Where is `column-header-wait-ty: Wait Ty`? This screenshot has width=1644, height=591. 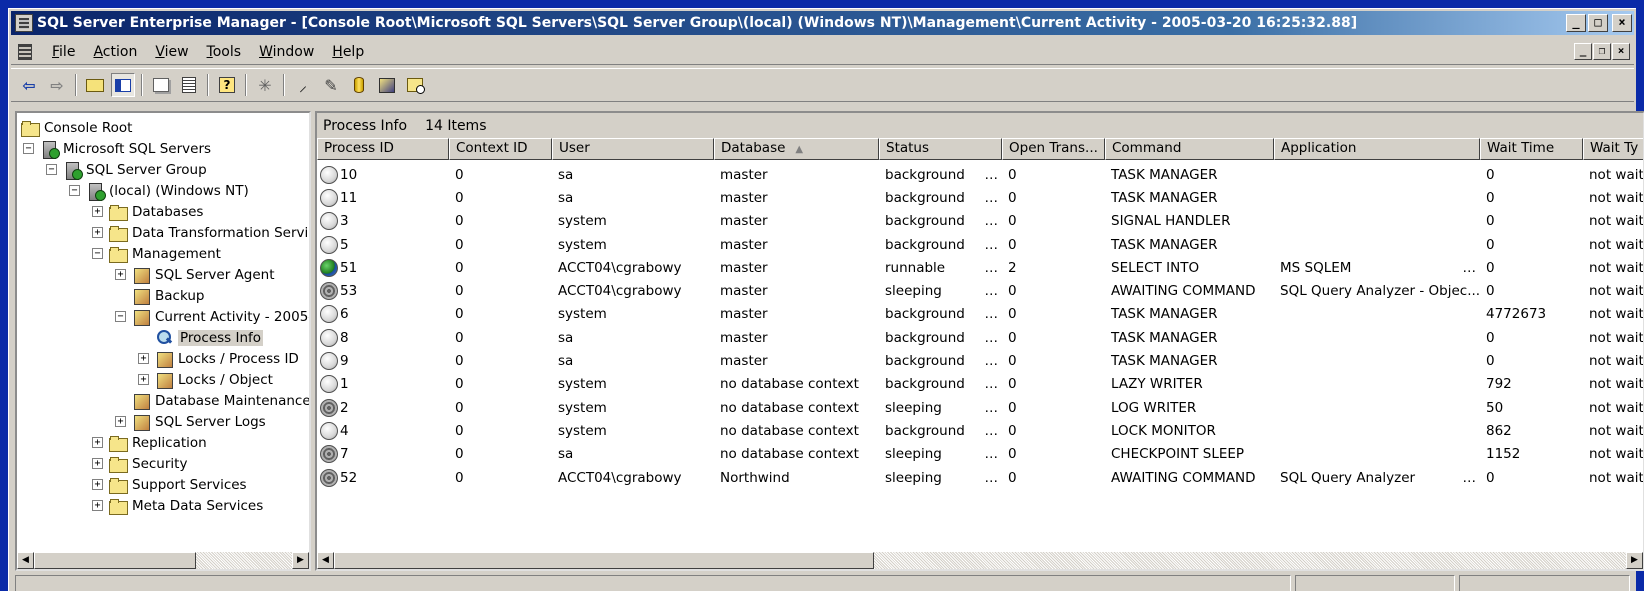
column-header-wait-ty: Wait Ty is located at coordinates (1613, 149).